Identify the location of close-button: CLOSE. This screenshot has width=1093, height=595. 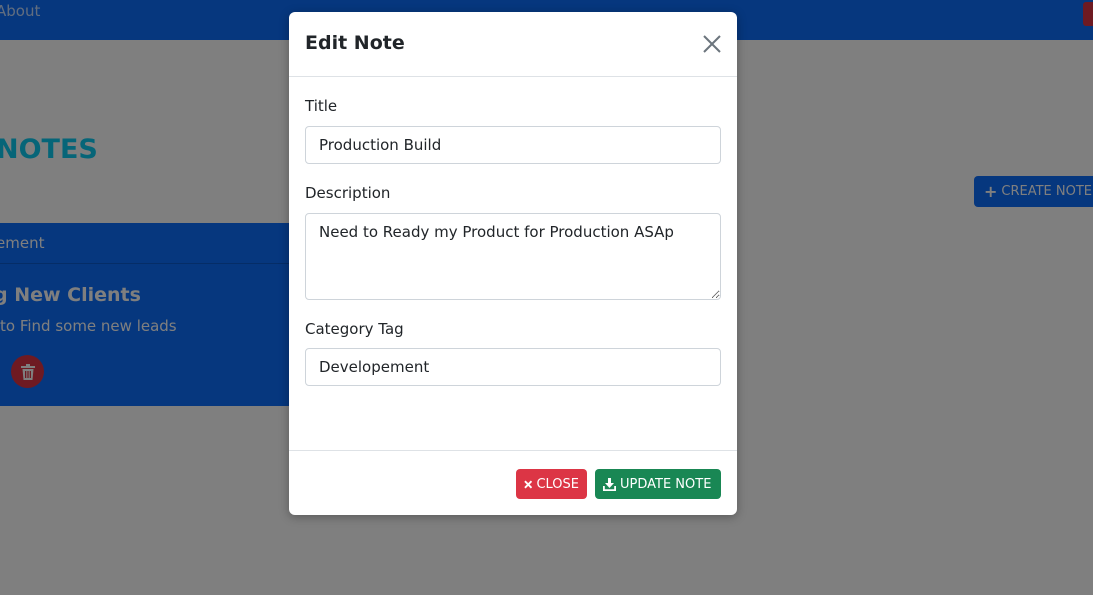
(551, 484).